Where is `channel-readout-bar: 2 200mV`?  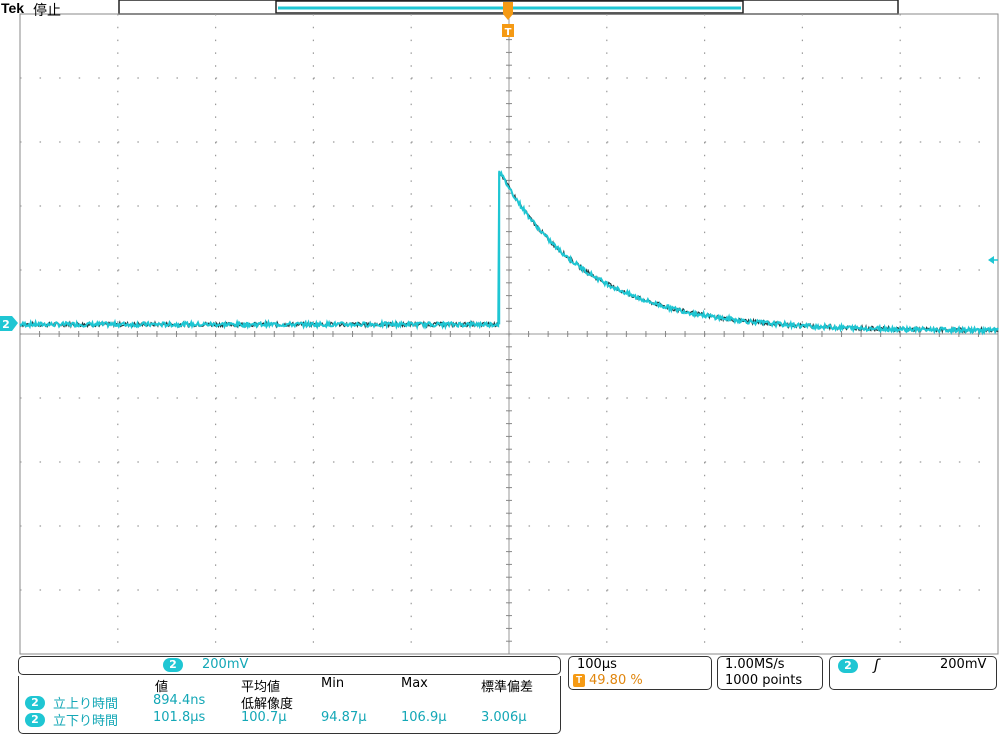 channel-readout-bar: 2 200mV is located at coordinates (289, 665).